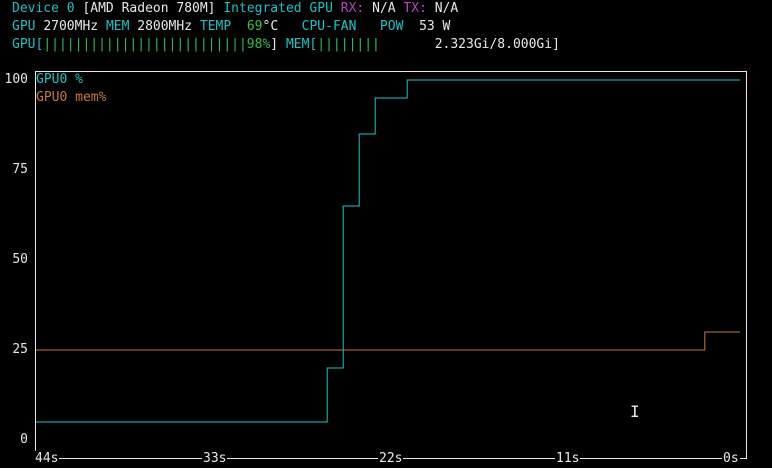  What do you see at coordinates (391, 458) in the screenshot?
I see `x-tick-label: 22s` at bounding box center [391, 458].